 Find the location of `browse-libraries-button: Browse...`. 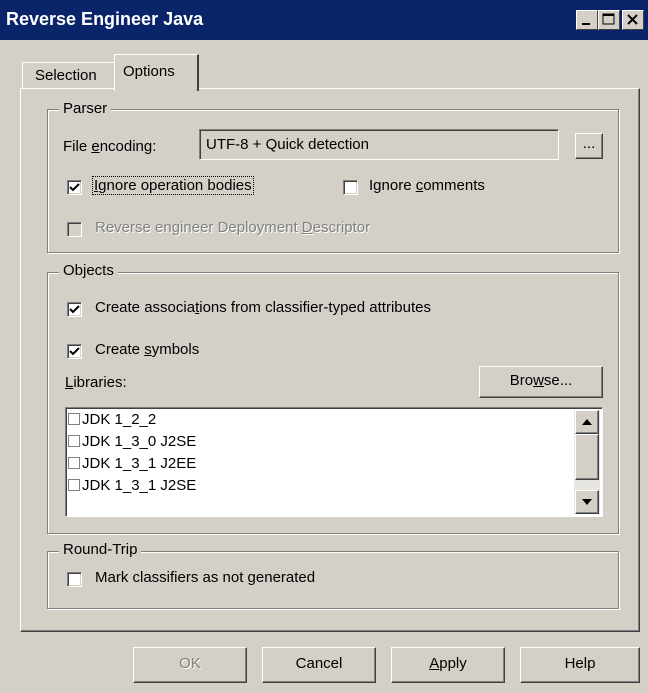

browse-libraries-button: Browse... is located at coordinates (541, 382).